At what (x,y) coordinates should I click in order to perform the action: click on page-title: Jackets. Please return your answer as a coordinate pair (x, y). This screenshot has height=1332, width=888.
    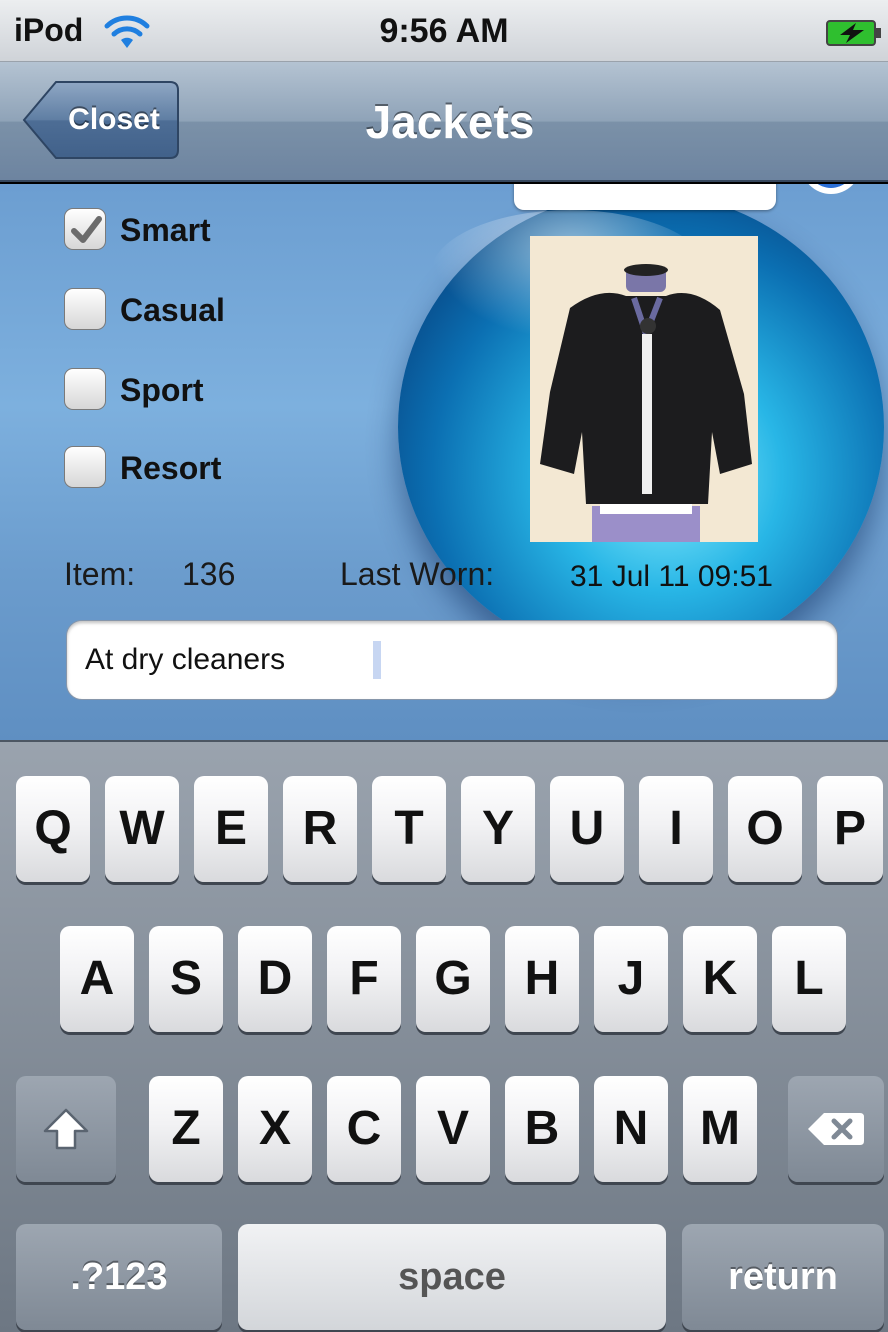
    Looking at the image, I should click on (450, 122).